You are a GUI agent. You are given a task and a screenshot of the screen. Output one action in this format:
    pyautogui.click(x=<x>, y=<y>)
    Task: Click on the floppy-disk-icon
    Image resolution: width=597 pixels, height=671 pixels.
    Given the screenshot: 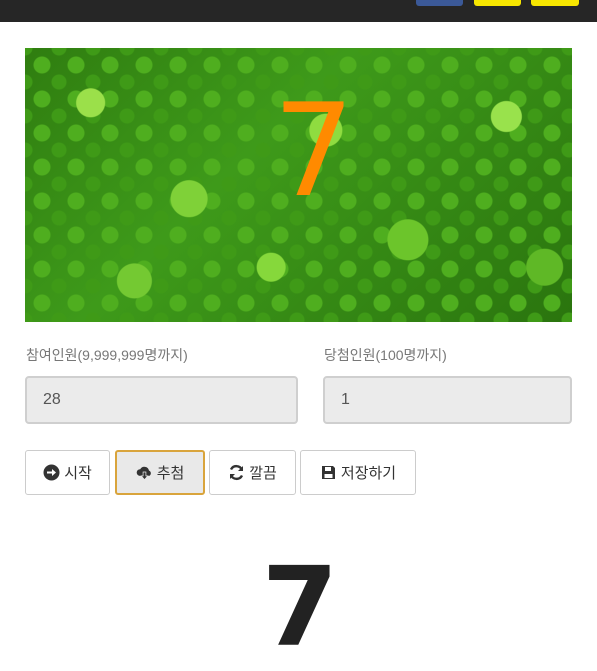 What is the action you would take?
    pyautogui.click(x=328, y=472)
    